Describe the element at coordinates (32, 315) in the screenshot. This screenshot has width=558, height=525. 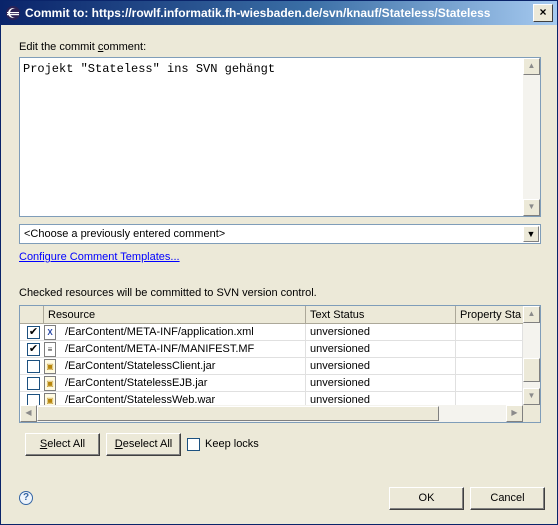
I see `checkbox-column-header` at that location.